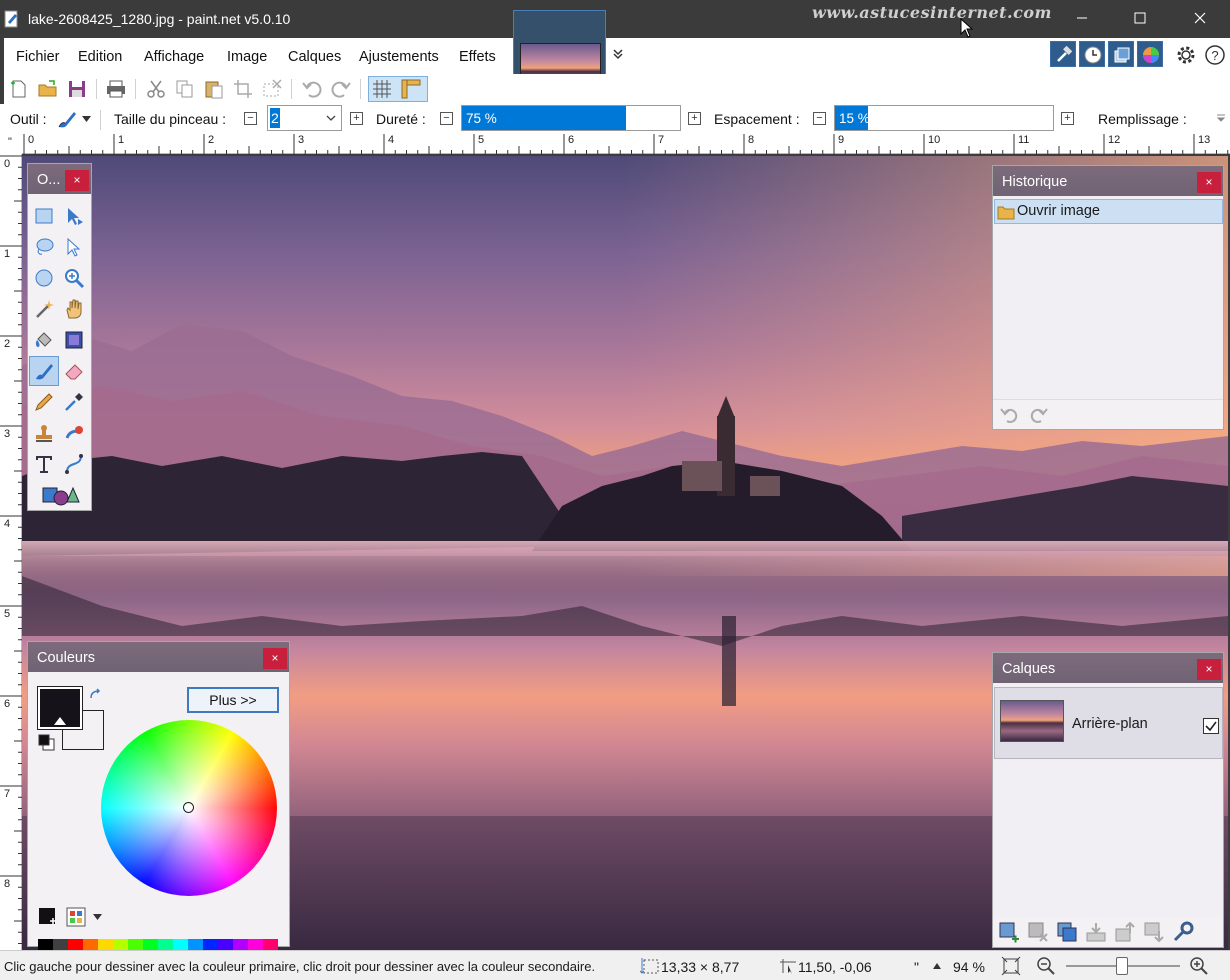 The width and height of the screenshot is (1230, 980). Describe the element at coordinates (156, 89) in the screenshot. I see `cut-icon` at that location.